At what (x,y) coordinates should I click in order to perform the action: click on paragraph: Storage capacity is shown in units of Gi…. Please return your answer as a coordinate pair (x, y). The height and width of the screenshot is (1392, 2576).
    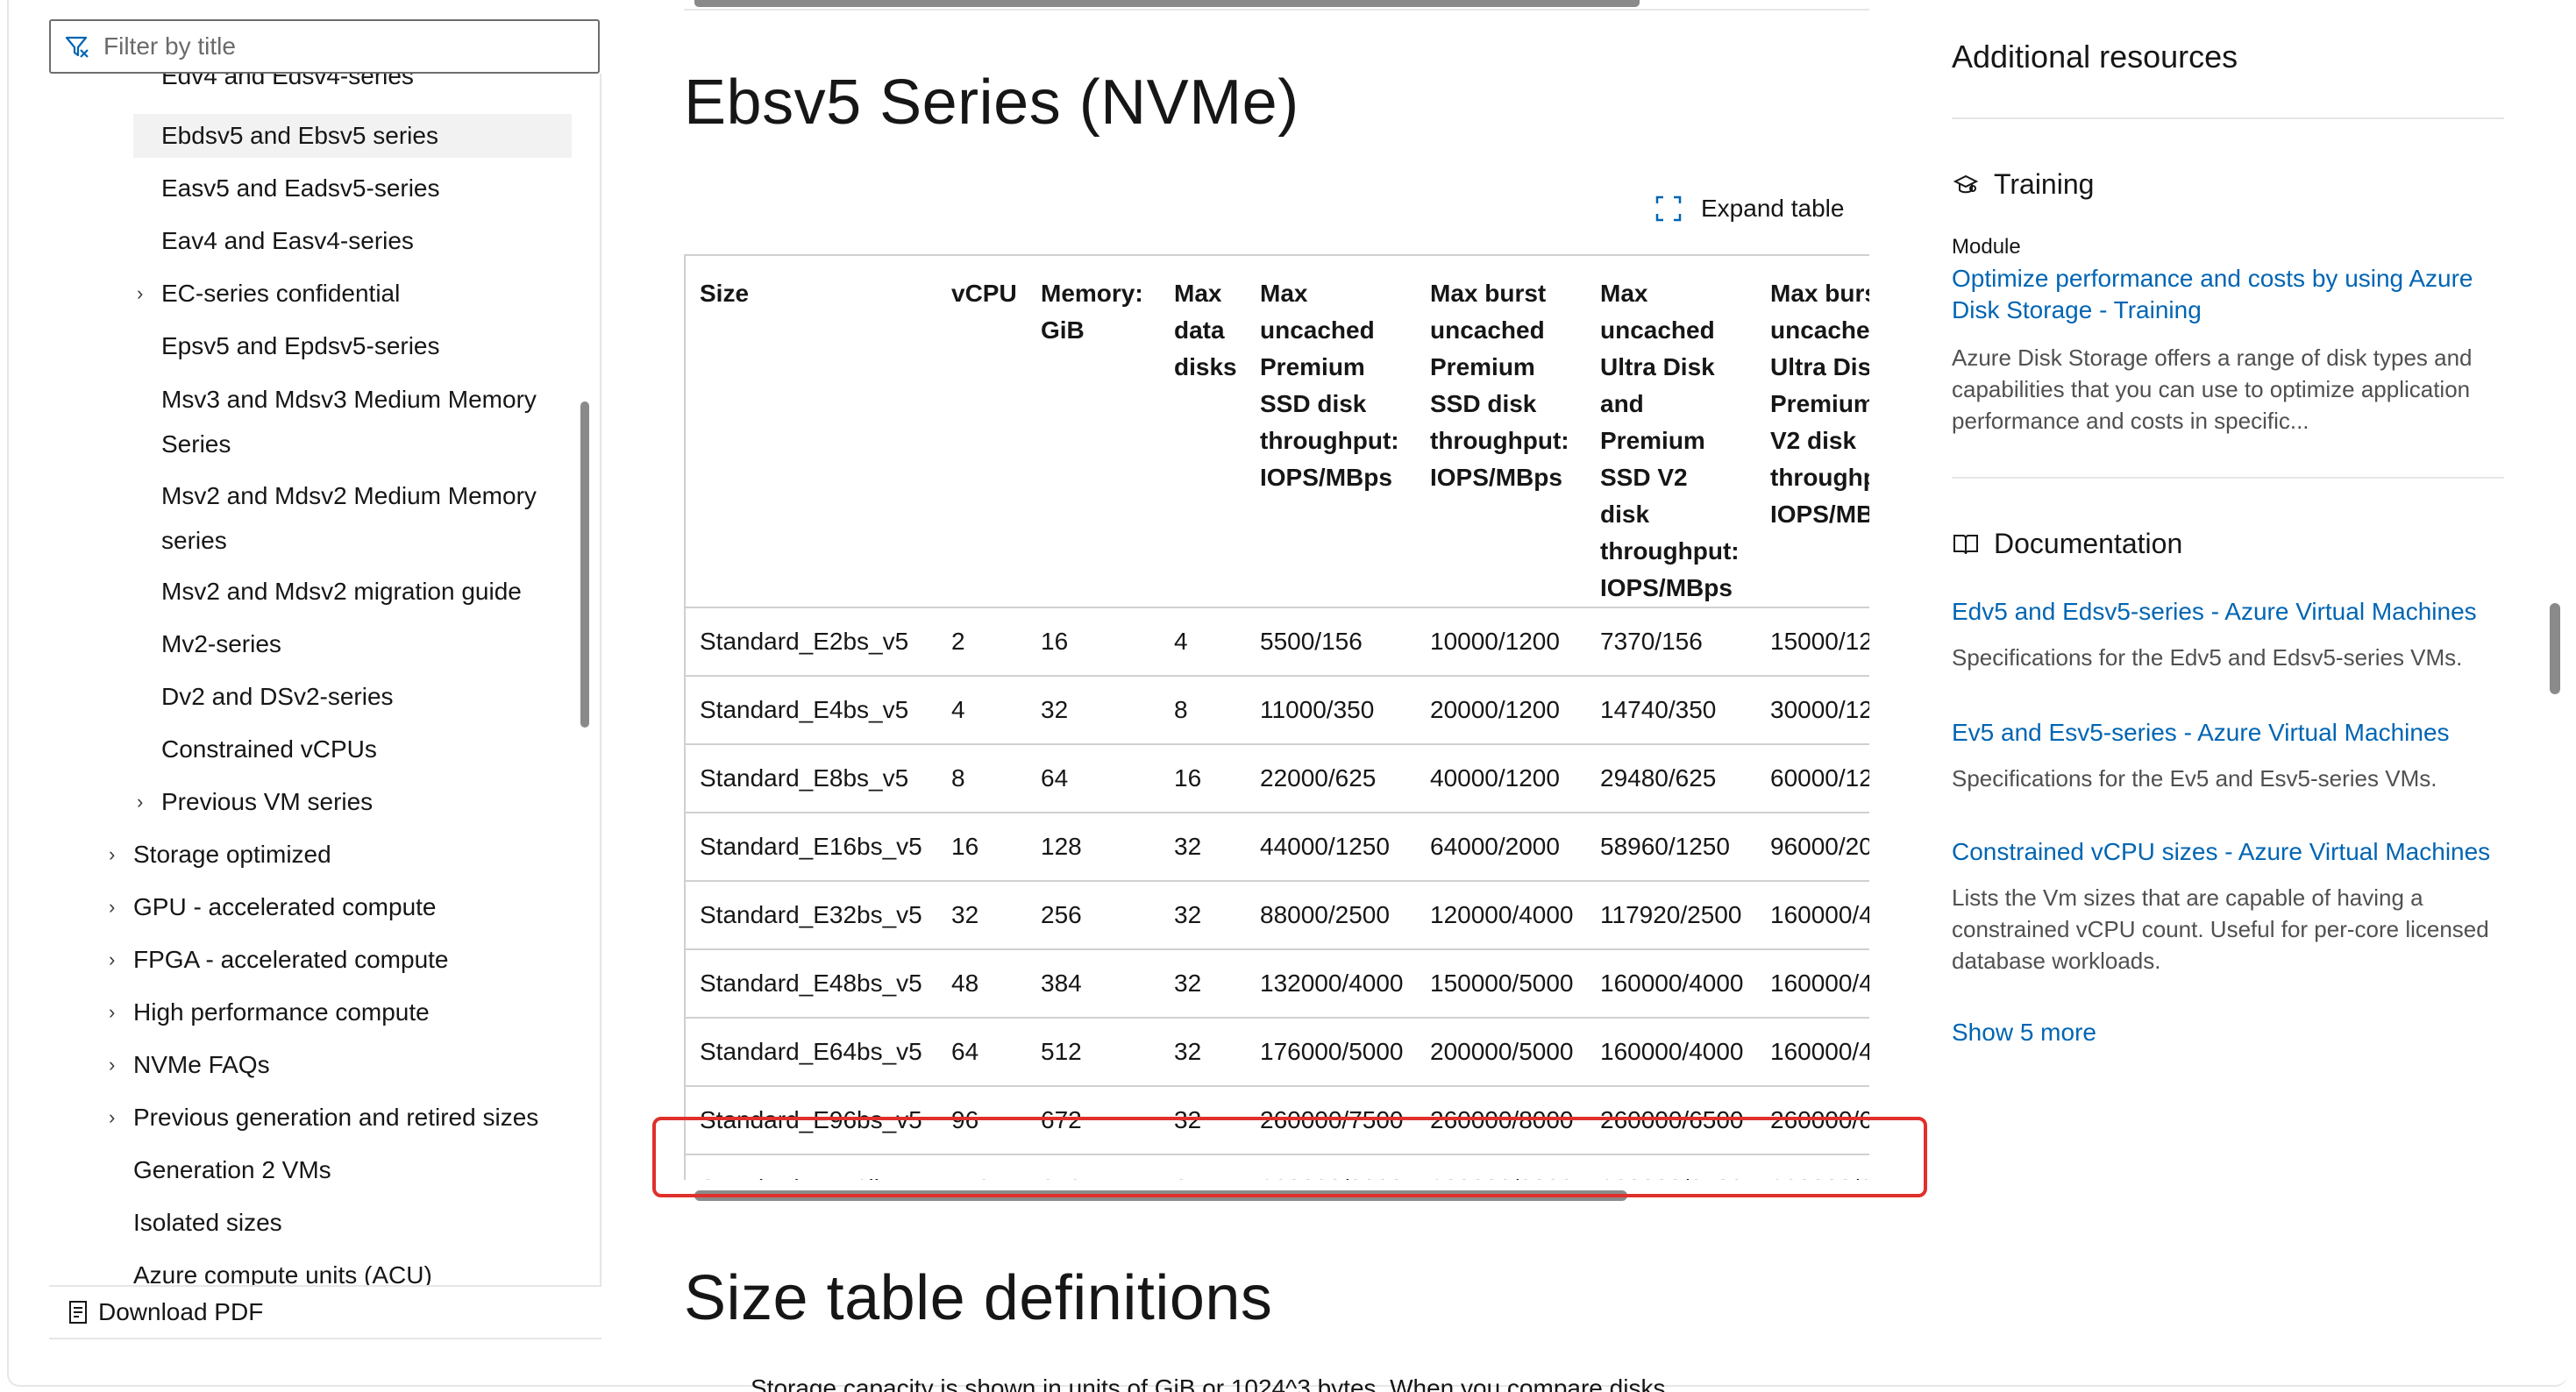
    Looking at the image, I should click on (1208, 1383).